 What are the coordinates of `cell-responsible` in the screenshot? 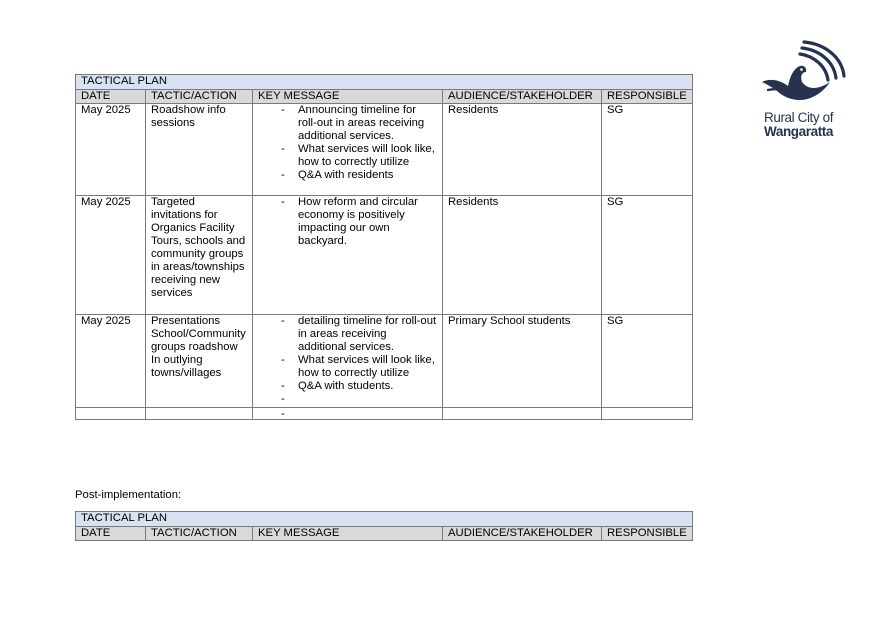 It's located at (647, 413).